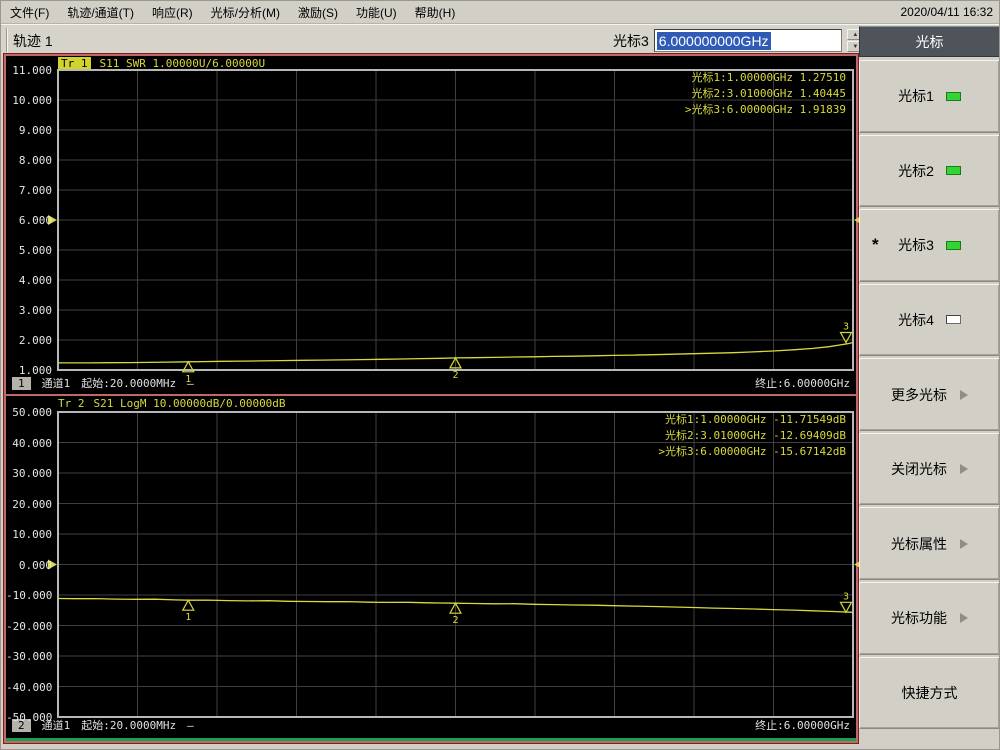 This screenshot has width=1000, height=750. Describe the element at coordinates (929, 41) in the screenshot. I see `softkey-menu-title: 光标` at that location.